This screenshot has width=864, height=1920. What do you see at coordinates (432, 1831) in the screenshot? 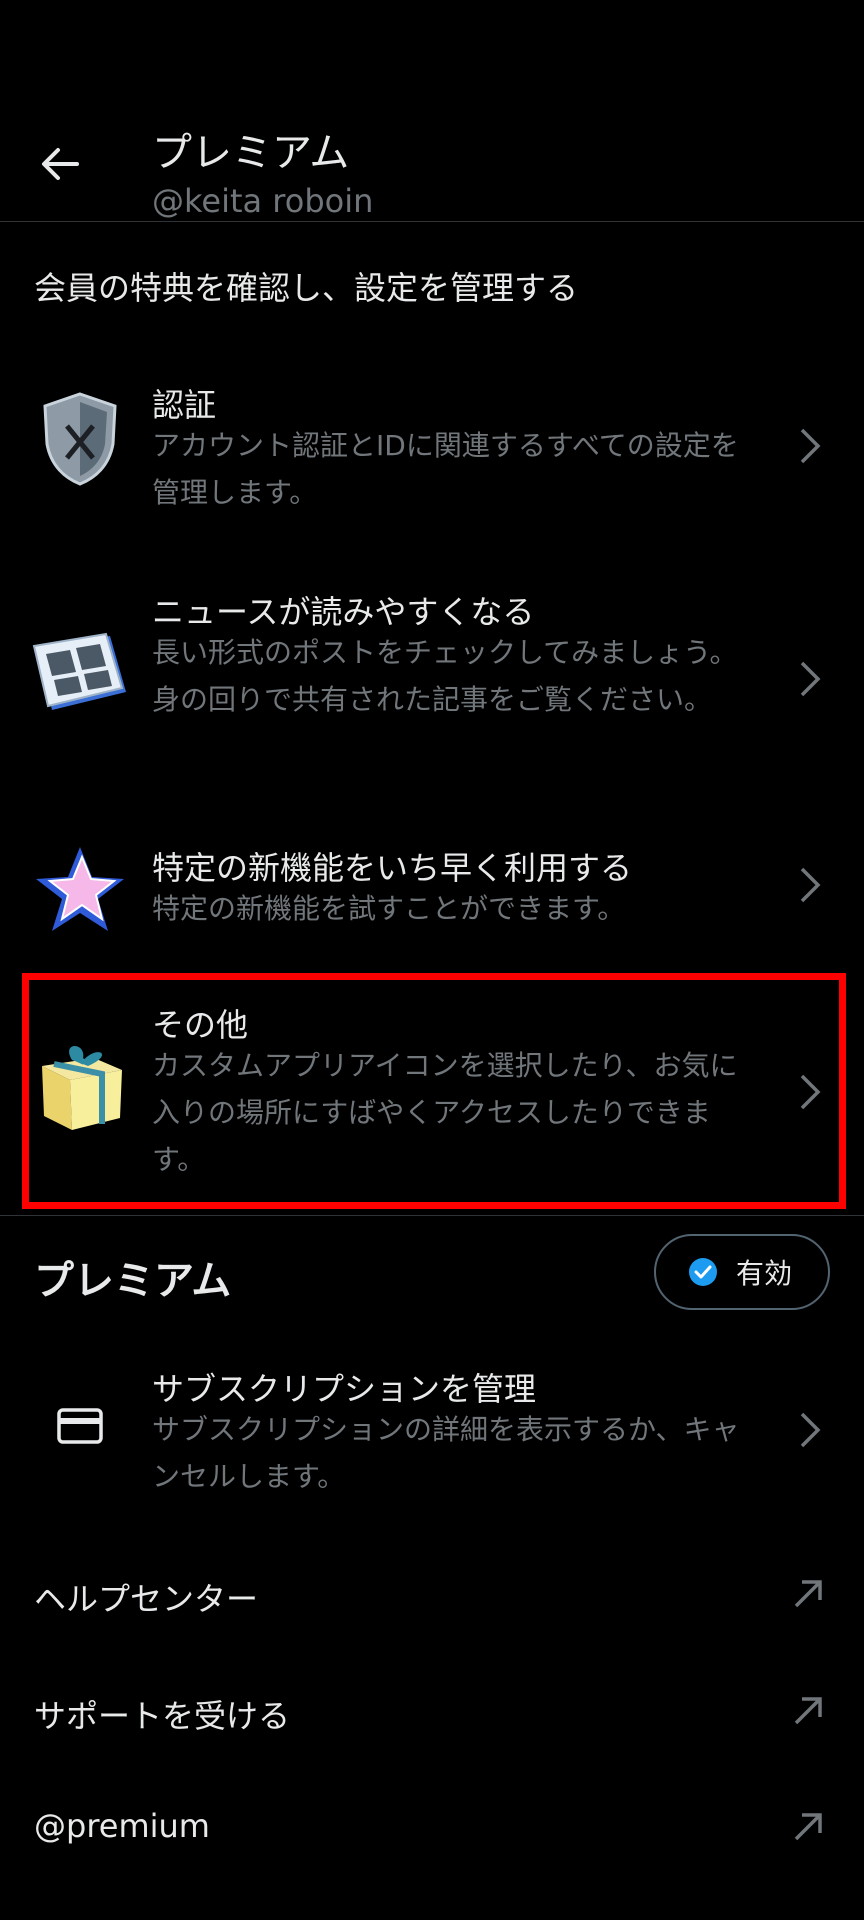
I see `premium-account-link: @premium` at bounding box center [432, 1831].